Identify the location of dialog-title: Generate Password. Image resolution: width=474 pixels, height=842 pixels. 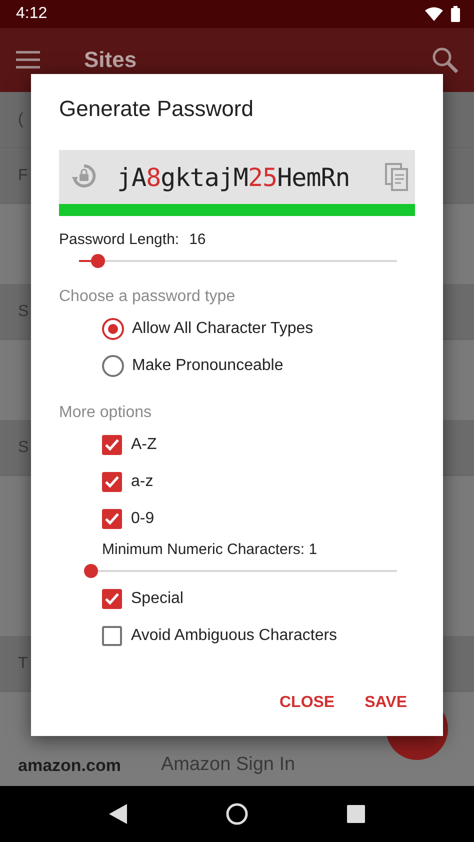
(156, 109).